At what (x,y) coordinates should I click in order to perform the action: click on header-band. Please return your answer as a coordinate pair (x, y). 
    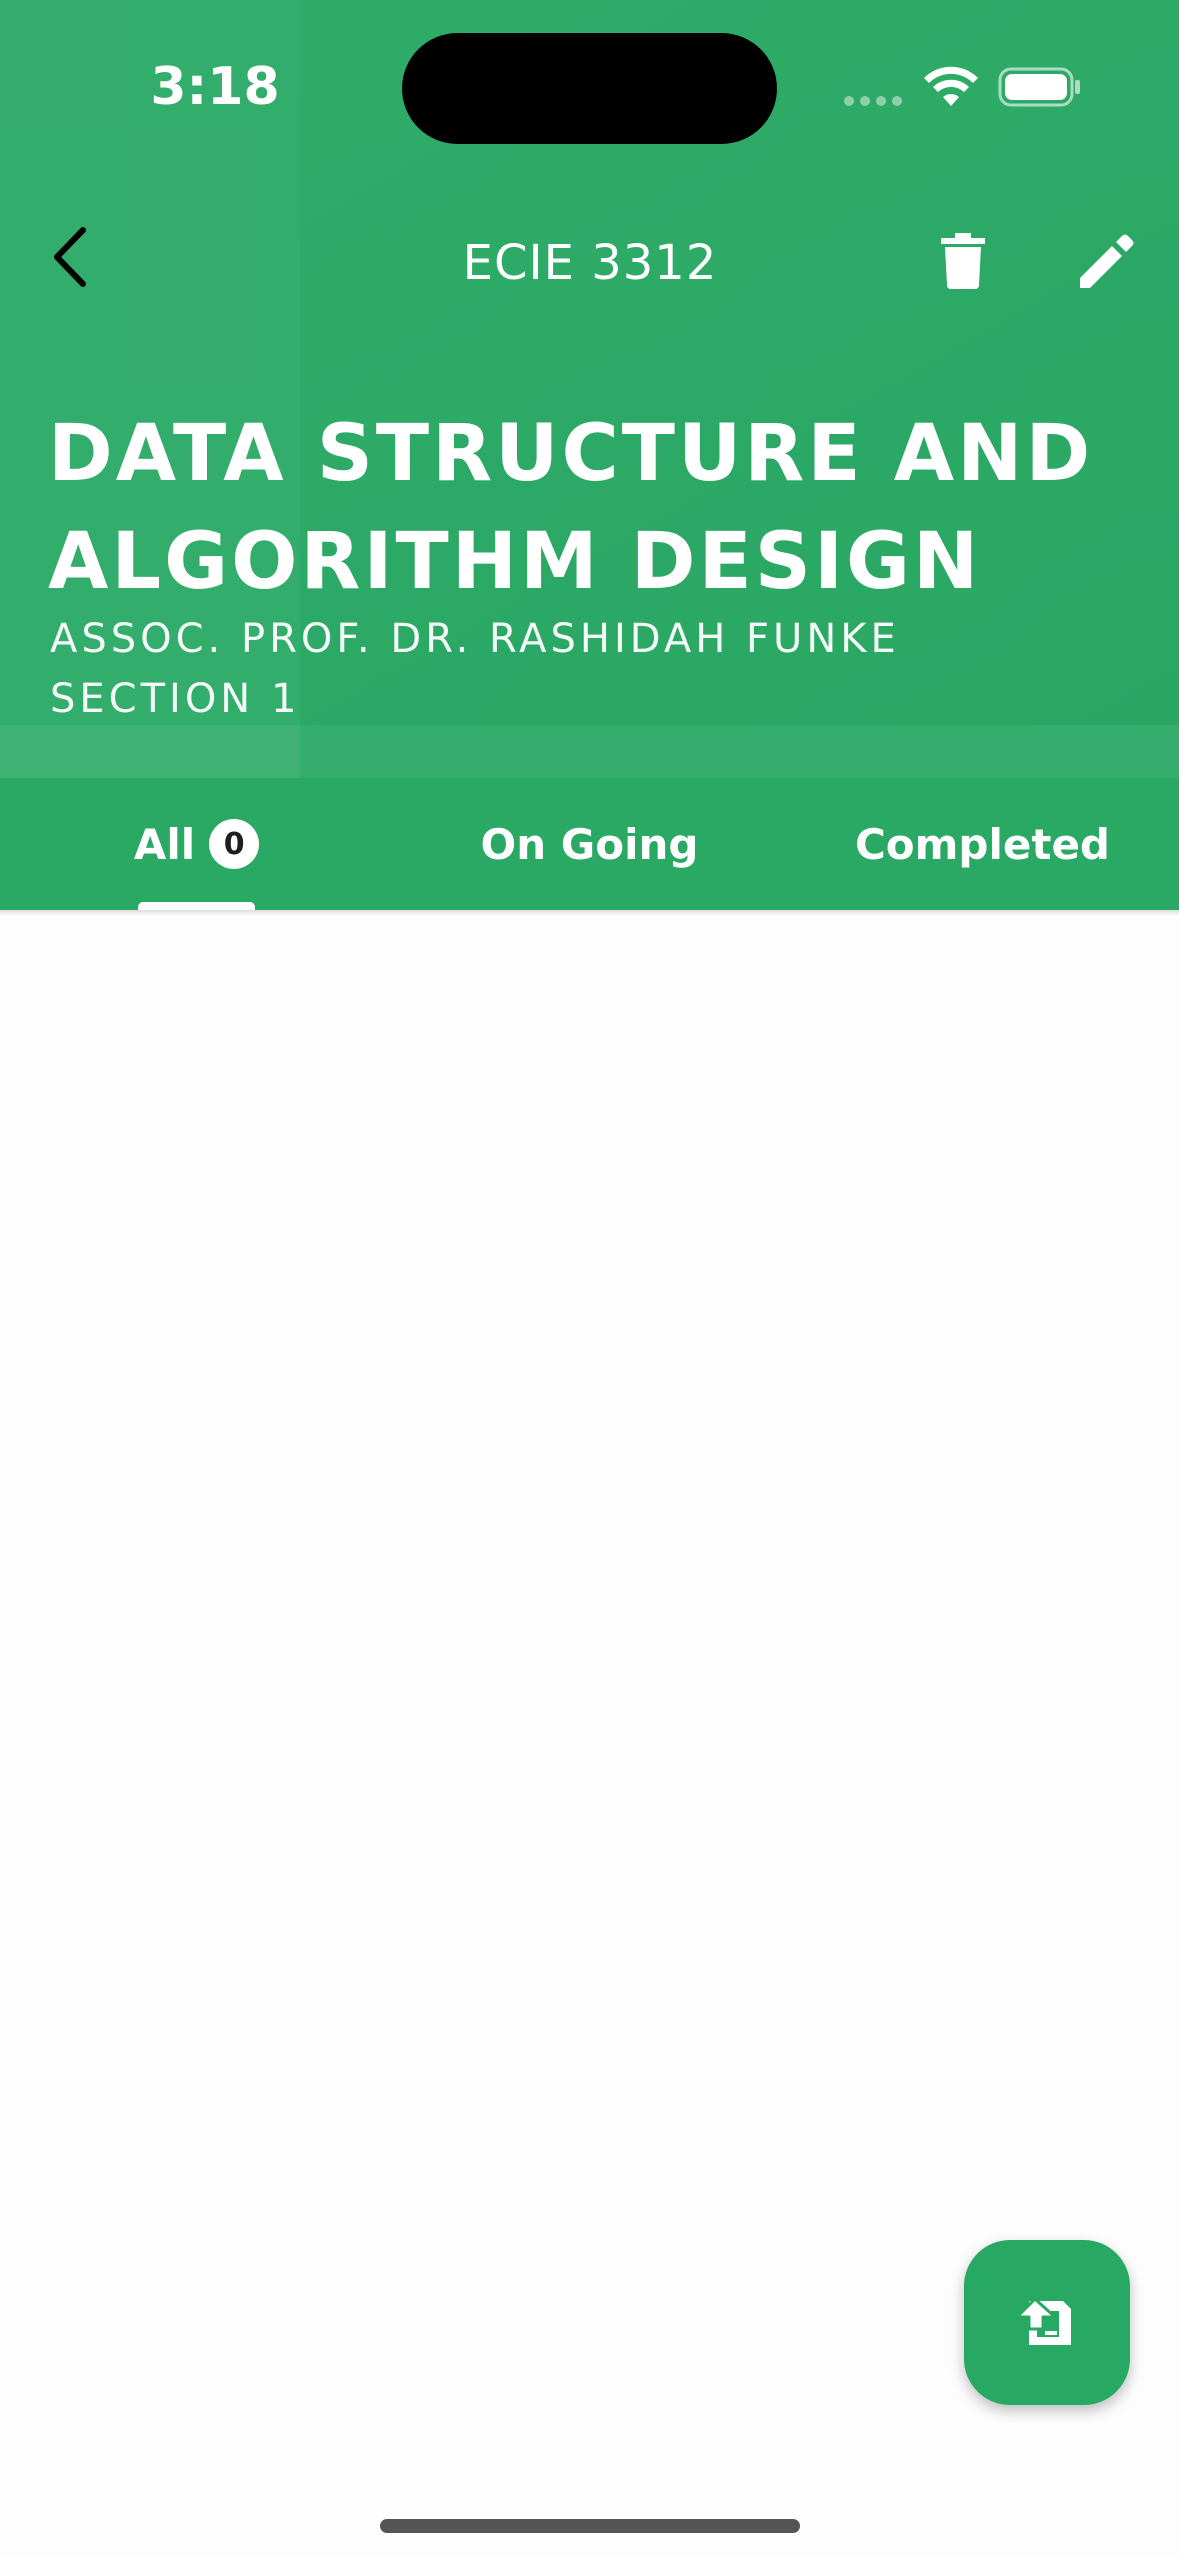
    Looking at the image, I should click on (589, 751).